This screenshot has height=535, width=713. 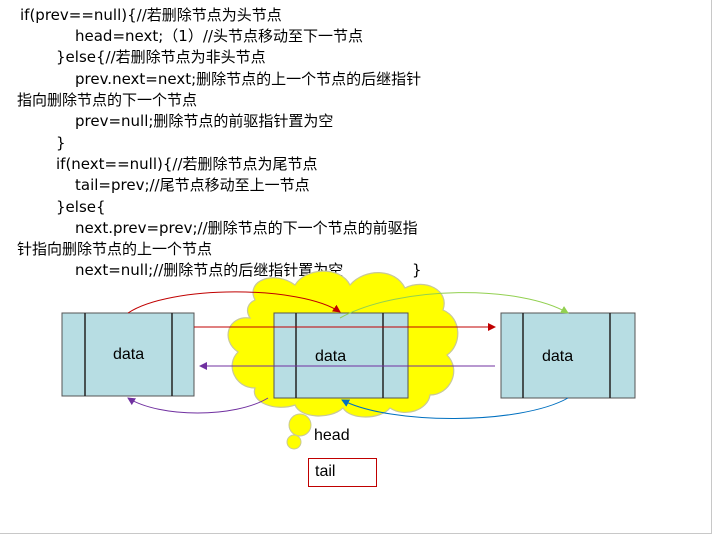 What do you see at coordinates (128, 354) in the screenshot?
I see `node-left-label: data` at bounding box center [128, 354].